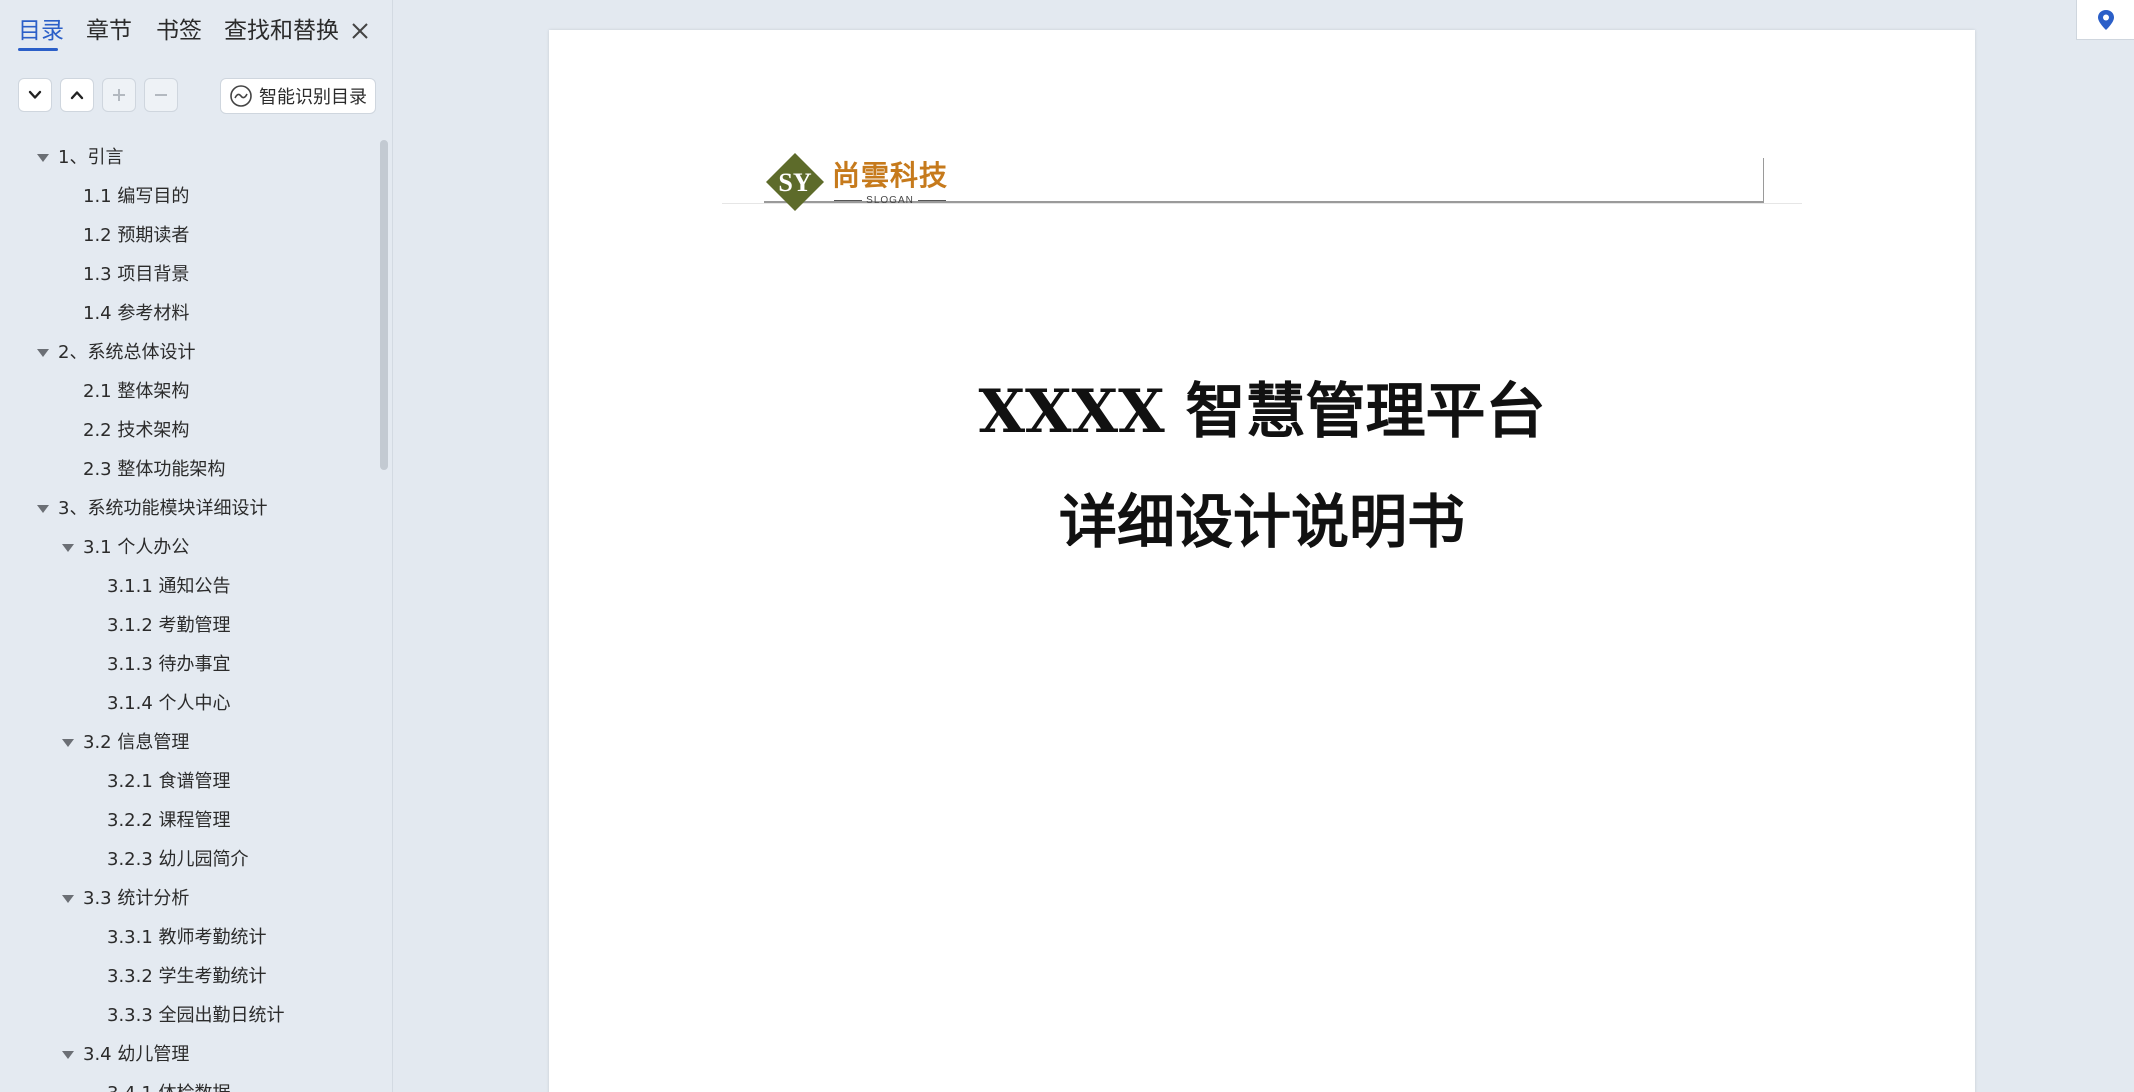  Describe the element at coordinates (136, 898) in the screenshot. I see `toc-item-label: 3.3 统计分析` at that location.